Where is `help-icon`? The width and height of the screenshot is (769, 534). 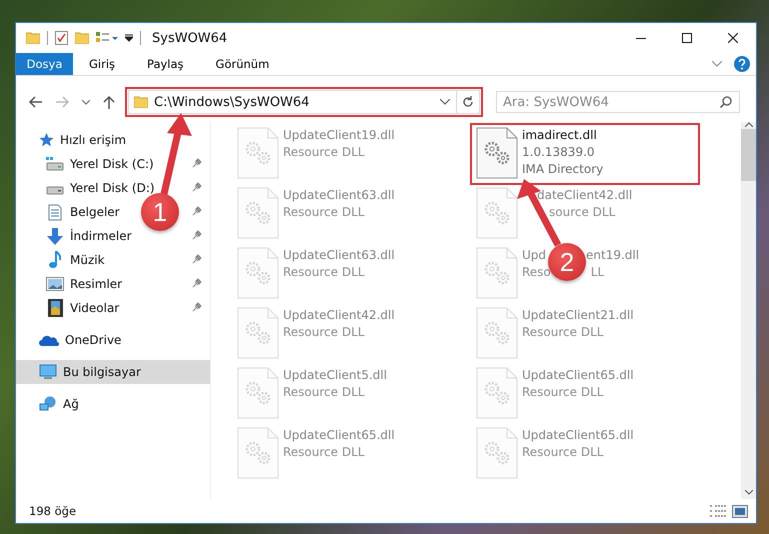 help-icon is located at coordinates (742, 64).